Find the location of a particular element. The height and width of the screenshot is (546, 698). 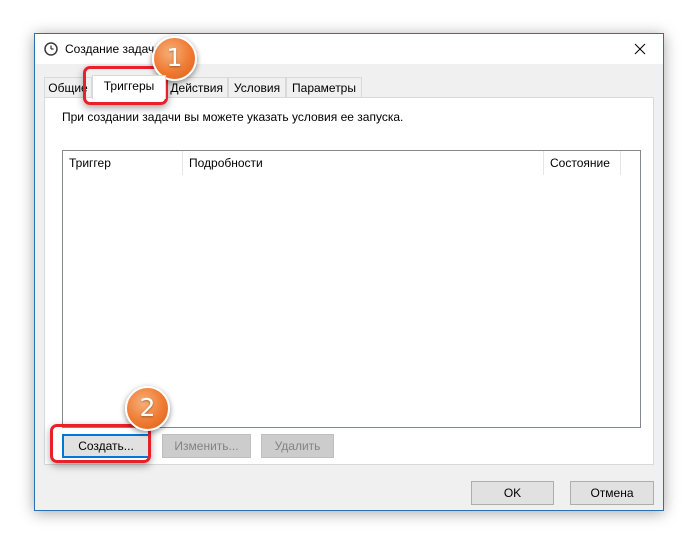

close-icon is located at coordinates (640, 49).